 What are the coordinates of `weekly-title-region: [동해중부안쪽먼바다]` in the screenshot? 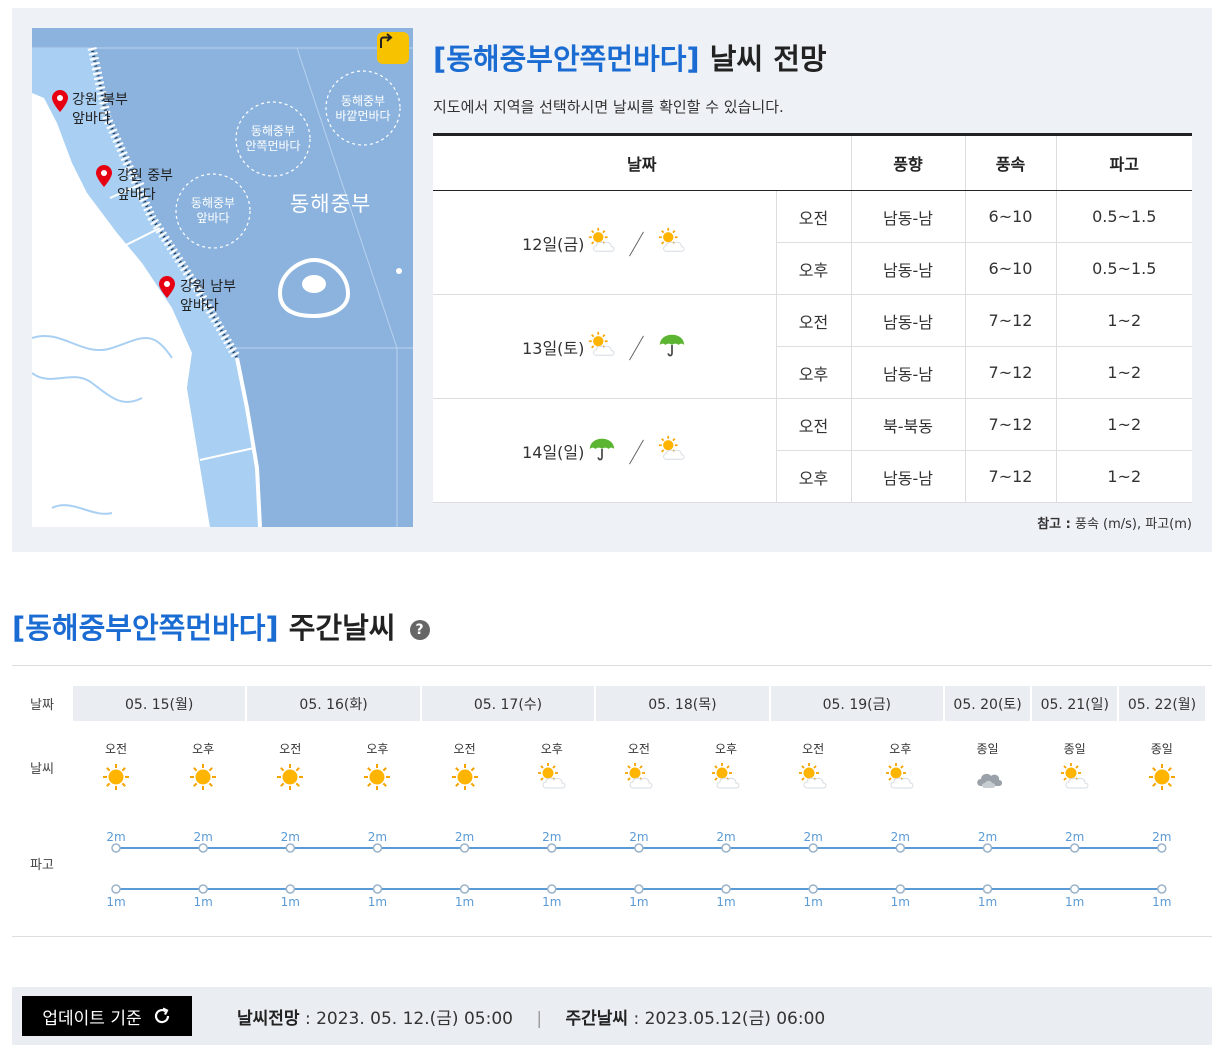 It's located at (145, 628).